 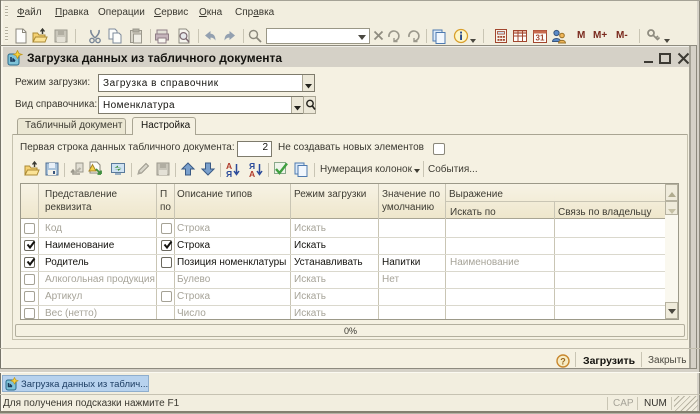 What do you see at coordinates (229, 173) in the screenshot?
I see `svg-text: Я` at bounding box center [229, 173].